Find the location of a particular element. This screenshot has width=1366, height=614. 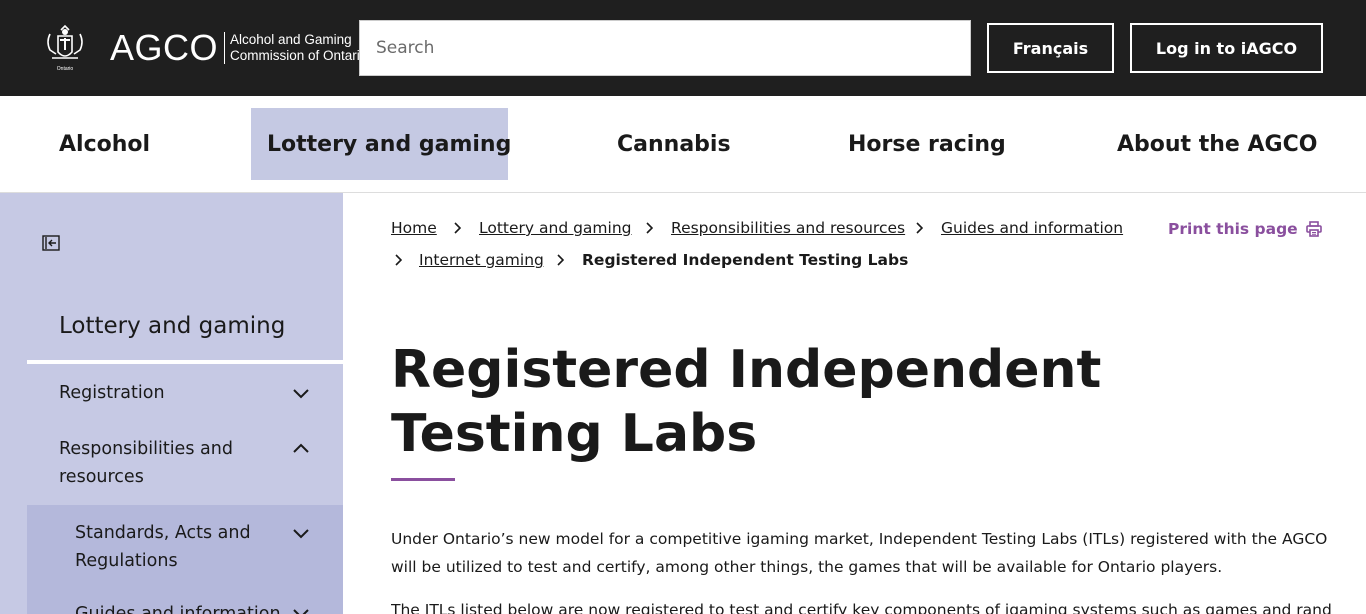

search-input is located at coordinates (665, 48).